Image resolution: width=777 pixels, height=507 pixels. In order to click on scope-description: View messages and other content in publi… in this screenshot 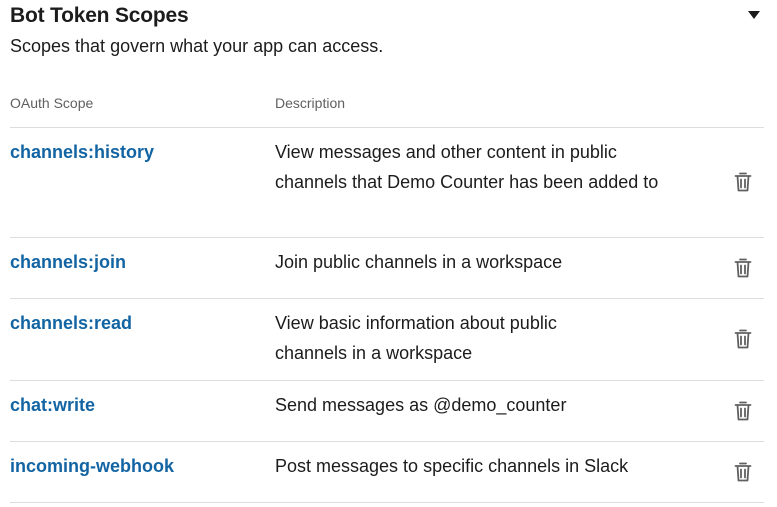, I will do `click(467, 167)`.